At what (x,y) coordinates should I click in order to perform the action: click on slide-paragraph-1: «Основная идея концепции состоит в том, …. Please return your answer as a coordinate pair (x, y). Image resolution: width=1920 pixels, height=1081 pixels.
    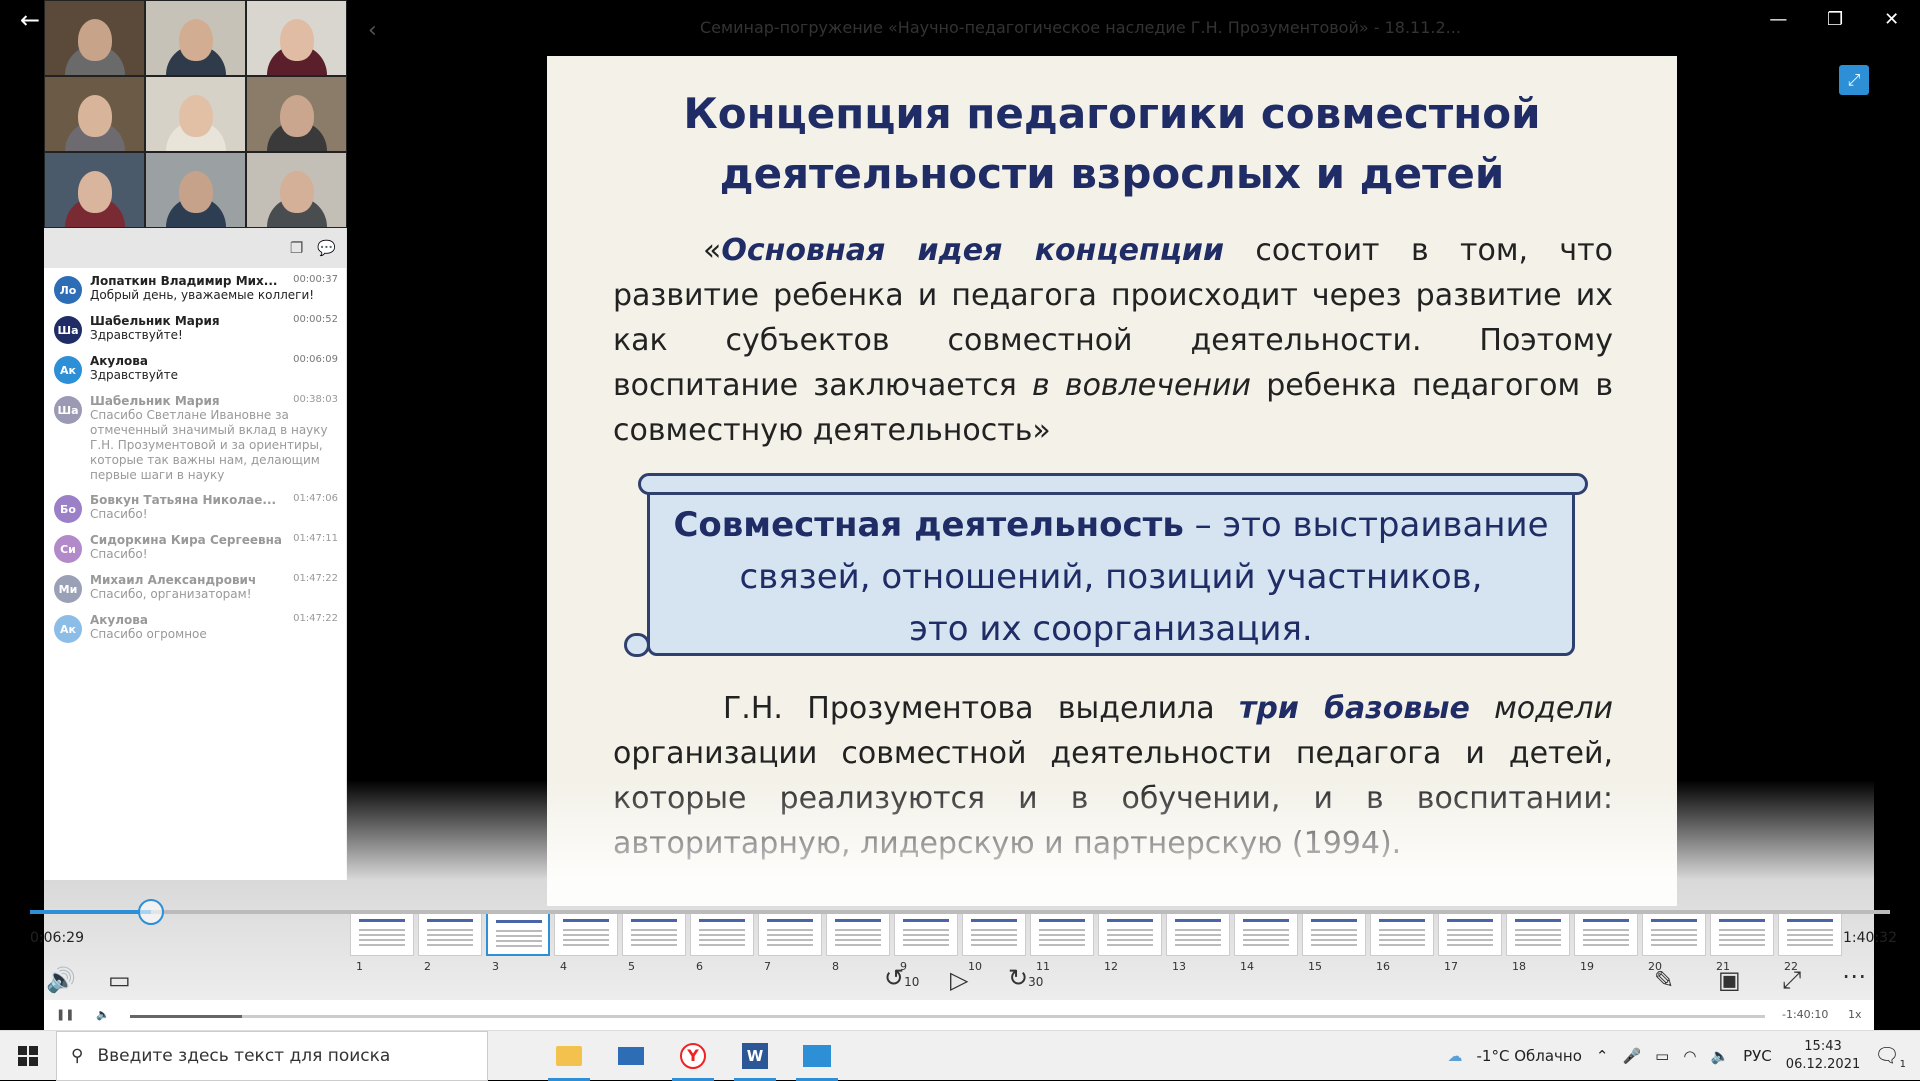
    Looking at the image, I should click on (1113, 340).